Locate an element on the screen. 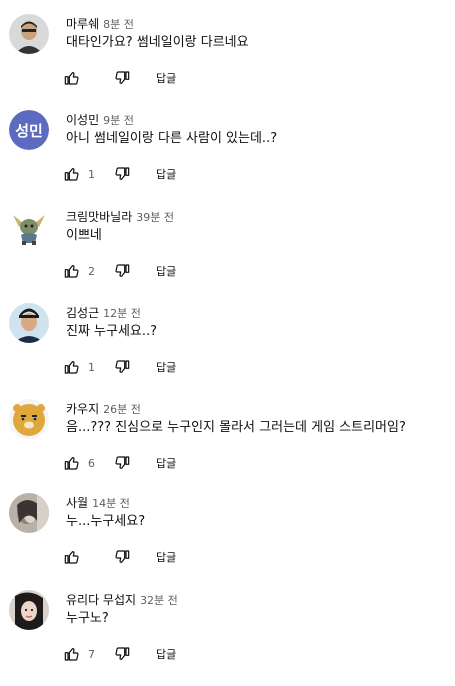 Image resolution: width=455 pixels, height=686 pixels. comment-text: 누구노? is located at coordinates (87, 618).